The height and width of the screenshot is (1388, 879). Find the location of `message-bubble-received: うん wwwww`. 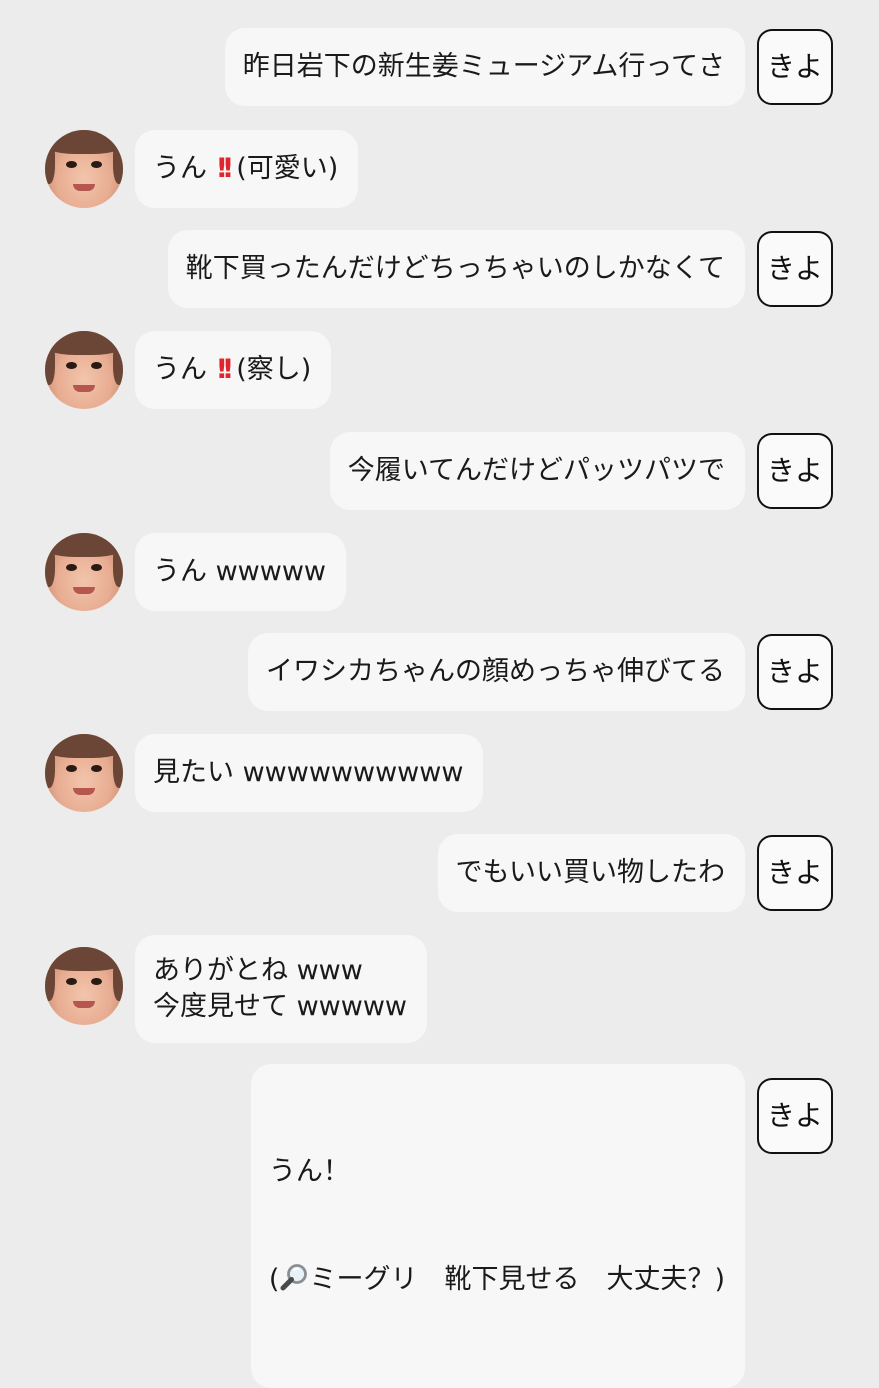

message-bubble-received: うん wwwww is located at coordinates (240, 572).